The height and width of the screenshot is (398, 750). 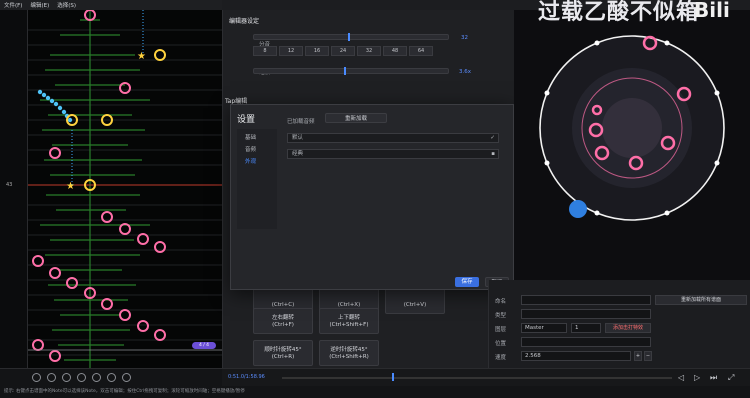 I want to click on name-label: 命名, so click(x=501, y=302).